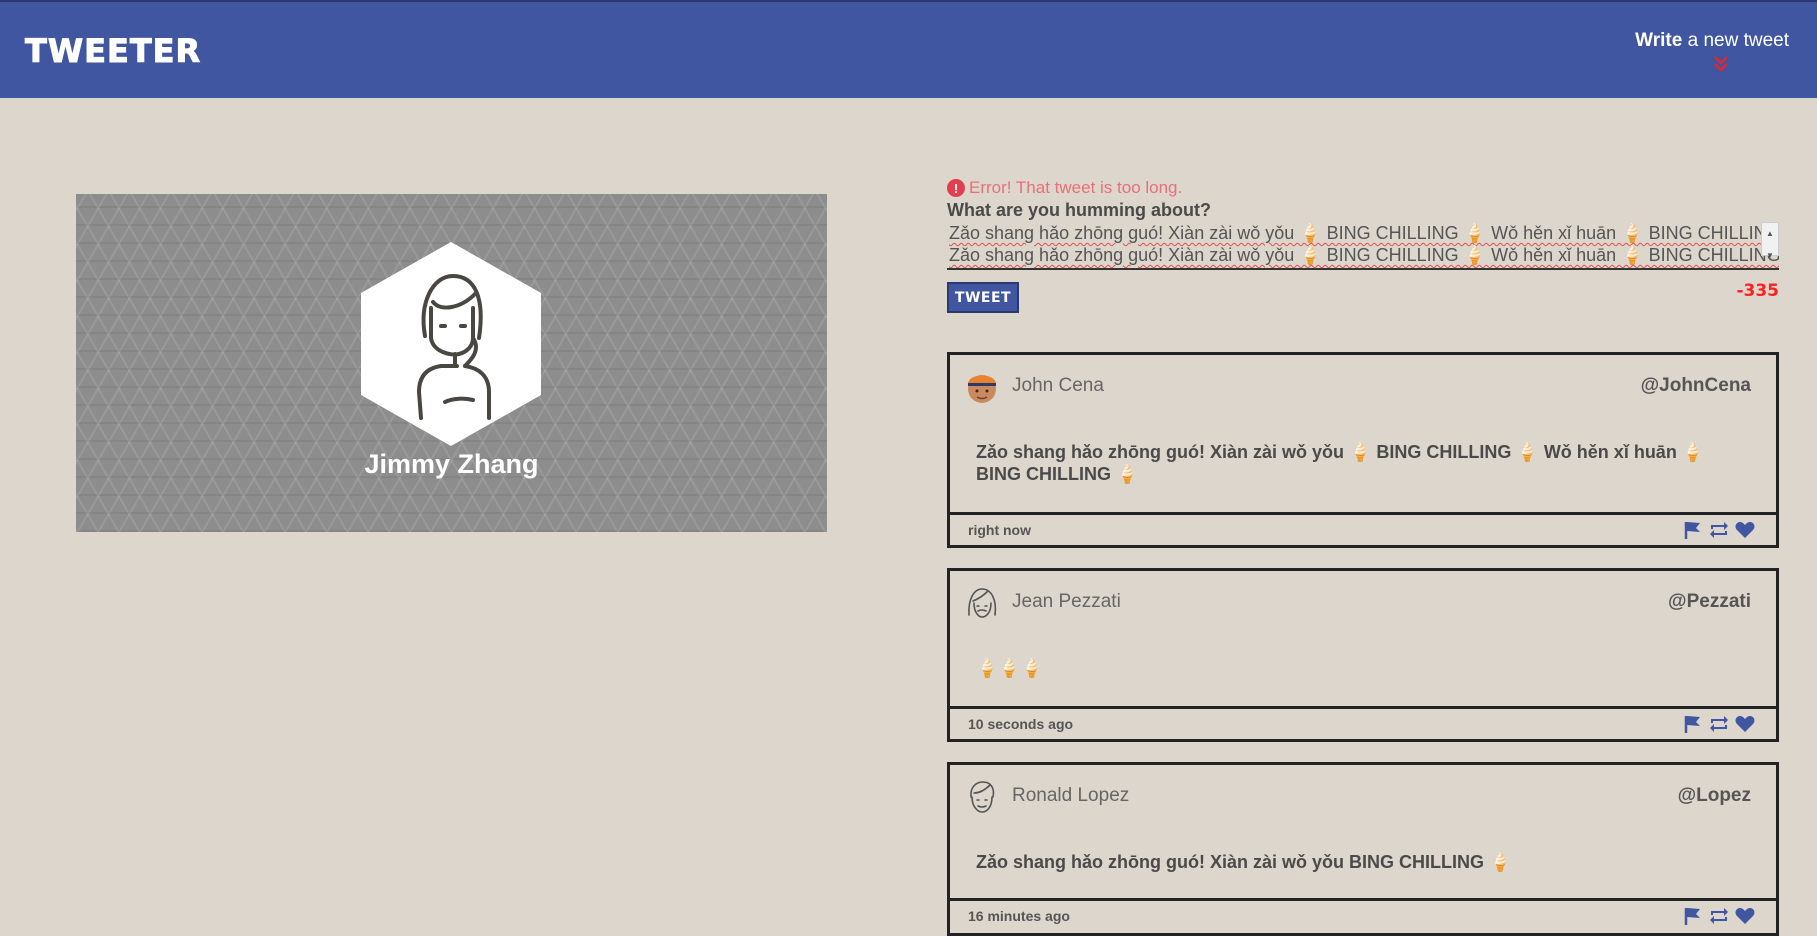  Describe the element at coordinates (1363, 601) in the screenshot. I see `tweet-header: Jean Pezzati @Pezzati` at that location.